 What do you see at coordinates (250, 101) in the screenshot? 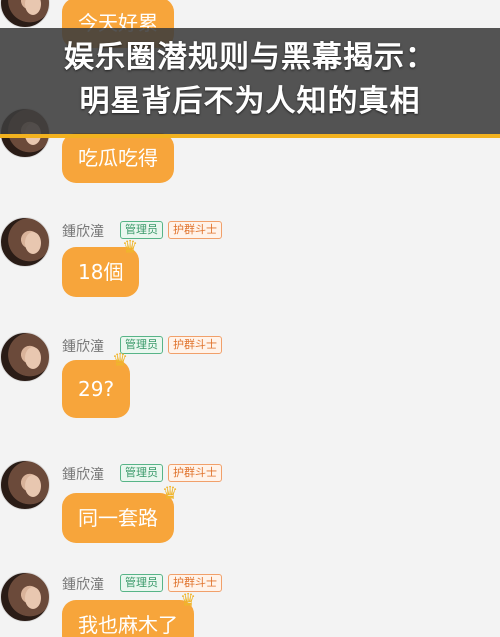
I see `banner-title-line-2: 明星背后不为人知的真相` at bounding box center [250, 101].